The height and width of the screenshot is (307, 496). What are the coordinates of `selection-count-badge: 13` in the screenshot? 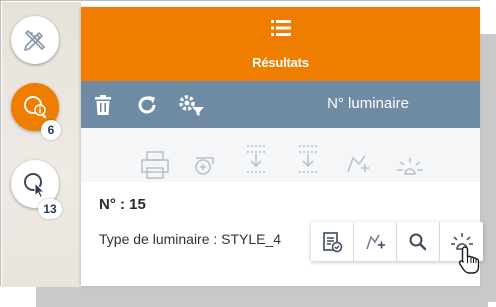 It's located at (50, 209).